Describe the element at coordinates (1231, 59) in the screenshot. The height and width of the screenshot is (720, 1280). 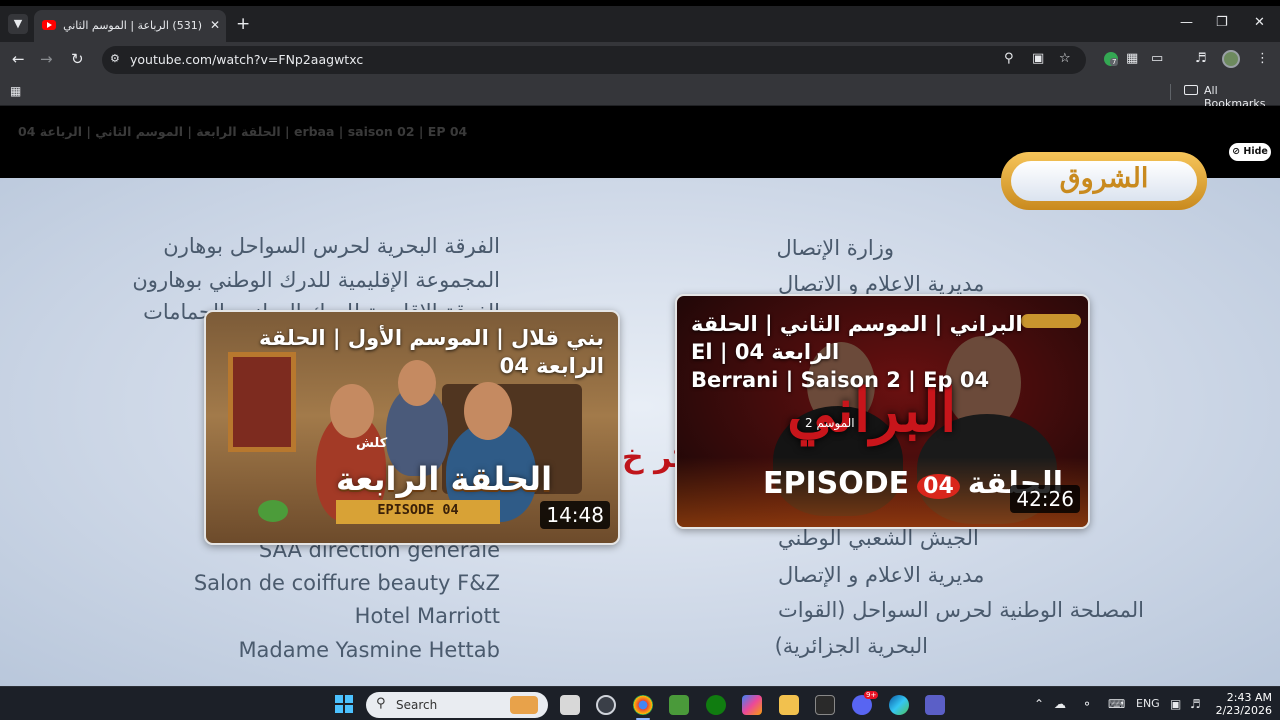
I see `profile-avatar` at that location.